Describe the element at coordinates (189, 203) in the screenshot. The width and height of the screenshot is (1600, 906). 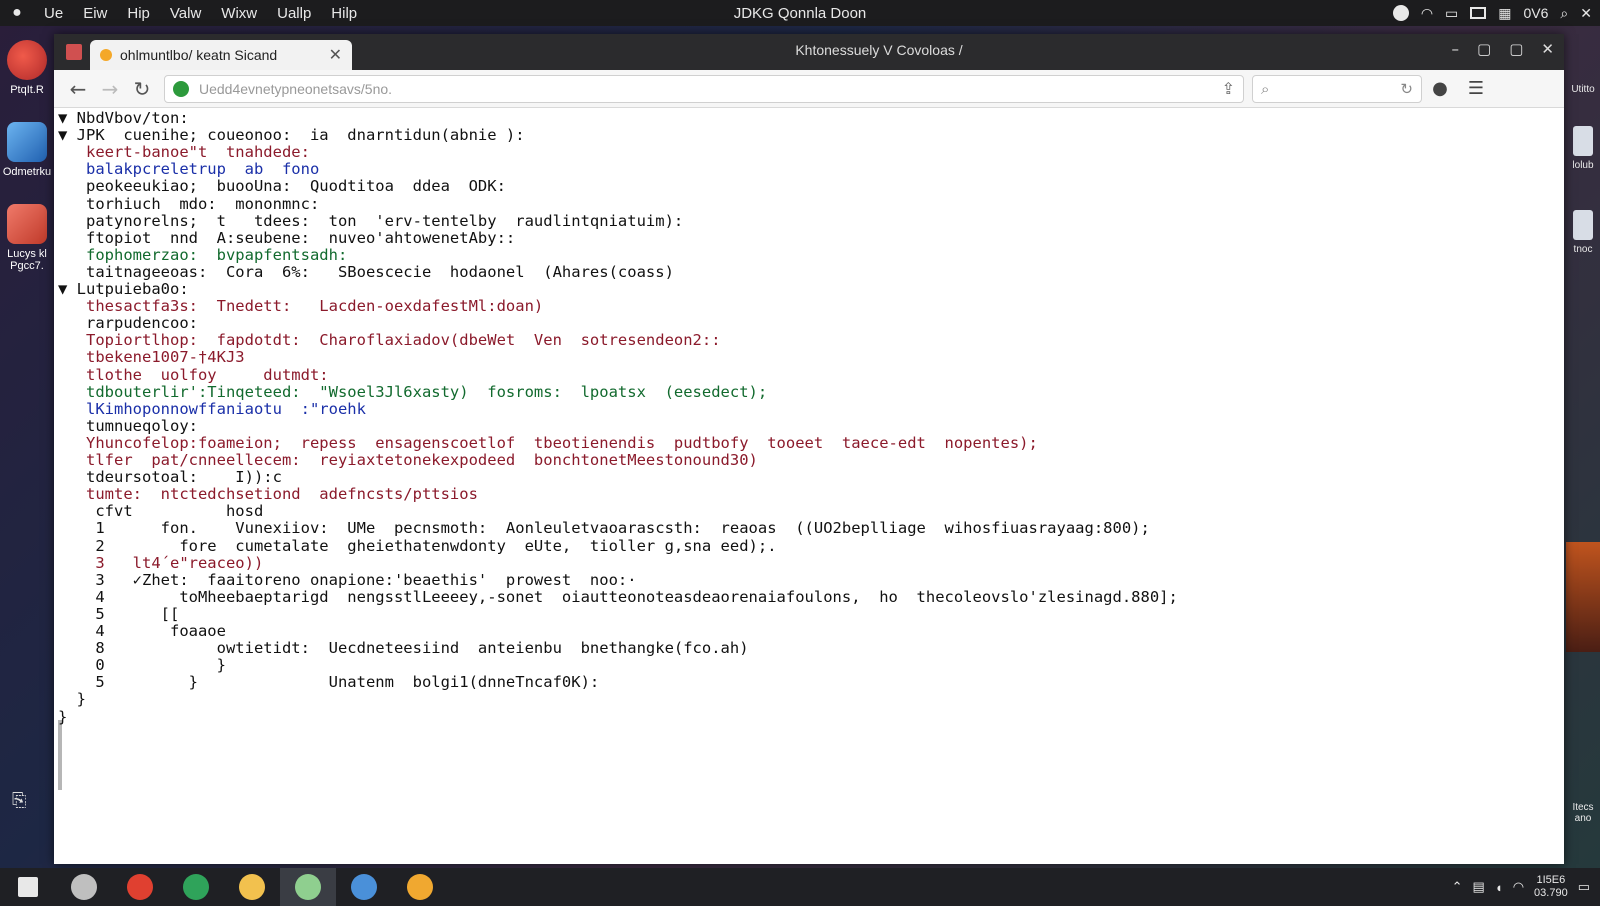
I see `code-line: torhiuch mdo: mononmnc:` at that location.